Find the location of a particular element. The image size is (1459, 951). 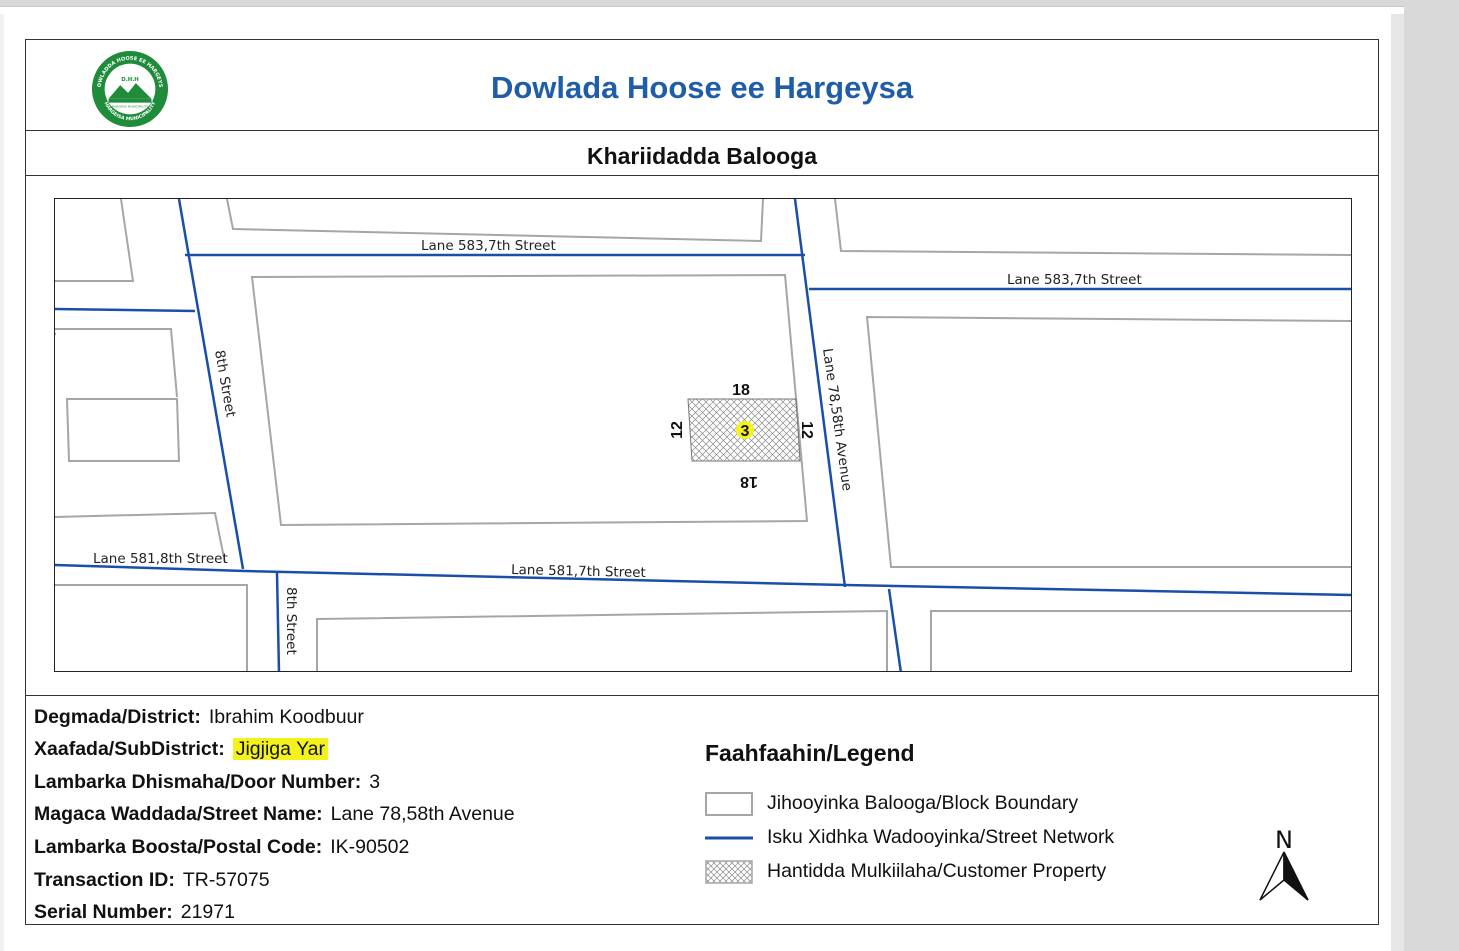

block-boundary-swatch-icon is located at coordinates (729, 804).